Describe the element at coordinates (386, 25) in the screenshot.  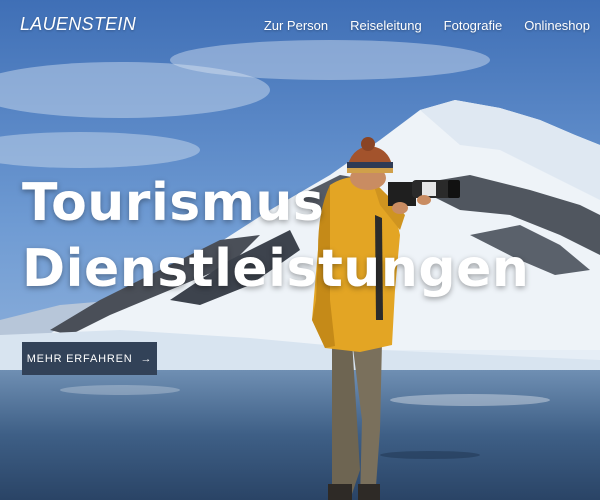
I see `nav-item-reiseleitung: Reiseleitung` at that location.